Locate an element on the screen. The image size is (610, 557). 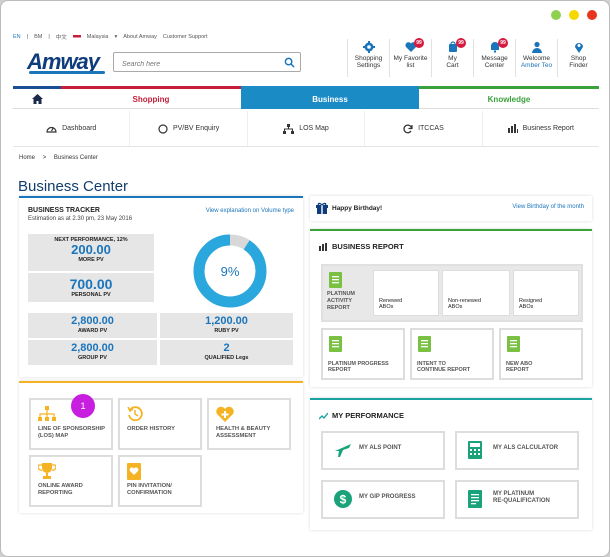
message-center-button: 99 Message Center is located at coordinates (494, 57).